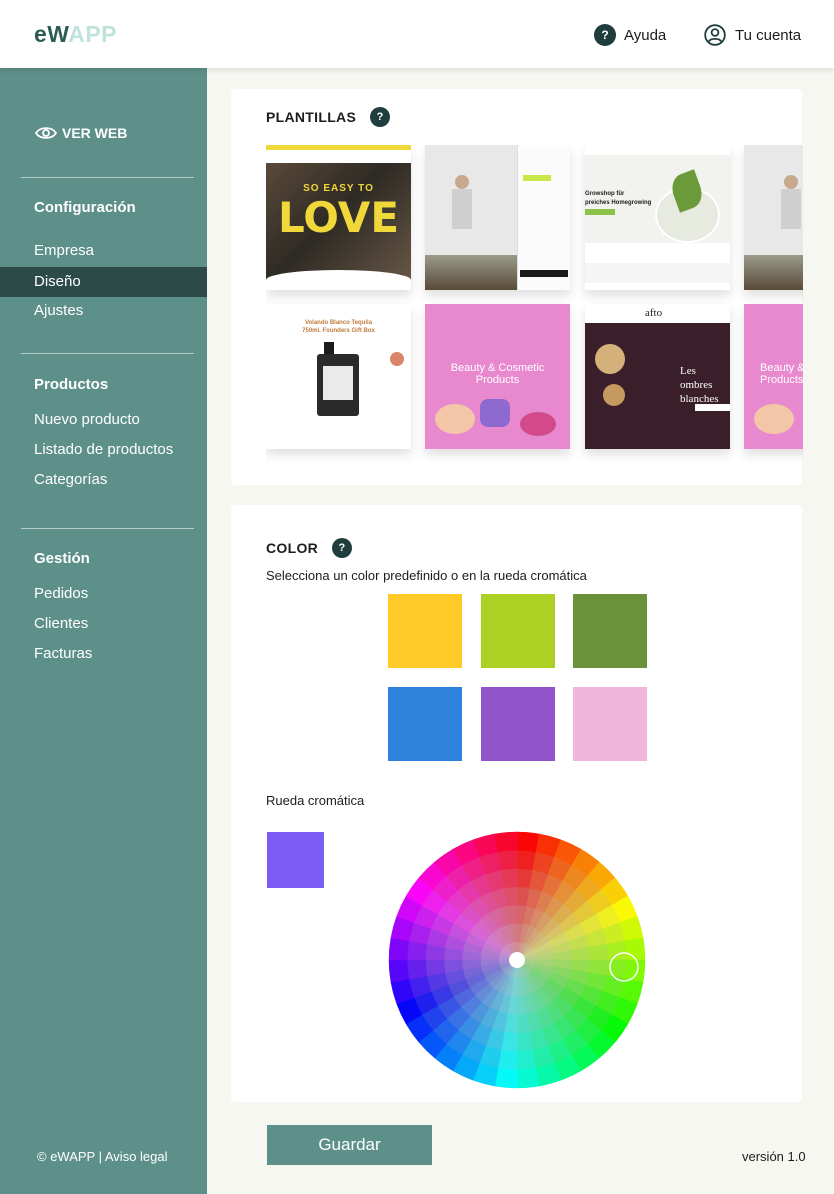 The width and height of the screenshot is (834, 1194). I want to click on top-header: eWAPP ? Ayuda Tu cuenta, so click(417, 34).